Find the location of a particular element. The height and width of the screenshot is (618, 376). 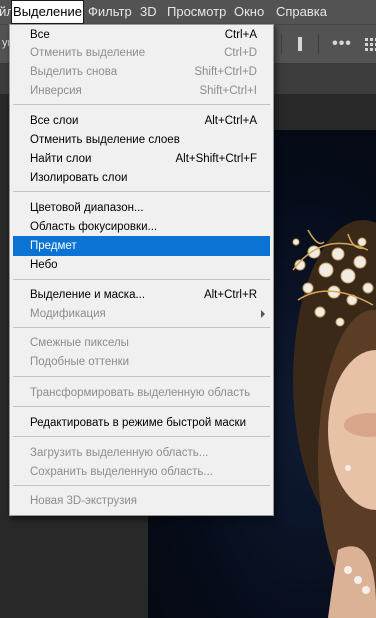

menu-item-label: Трансформировать выделенную область is located at coordinates (140, 393).